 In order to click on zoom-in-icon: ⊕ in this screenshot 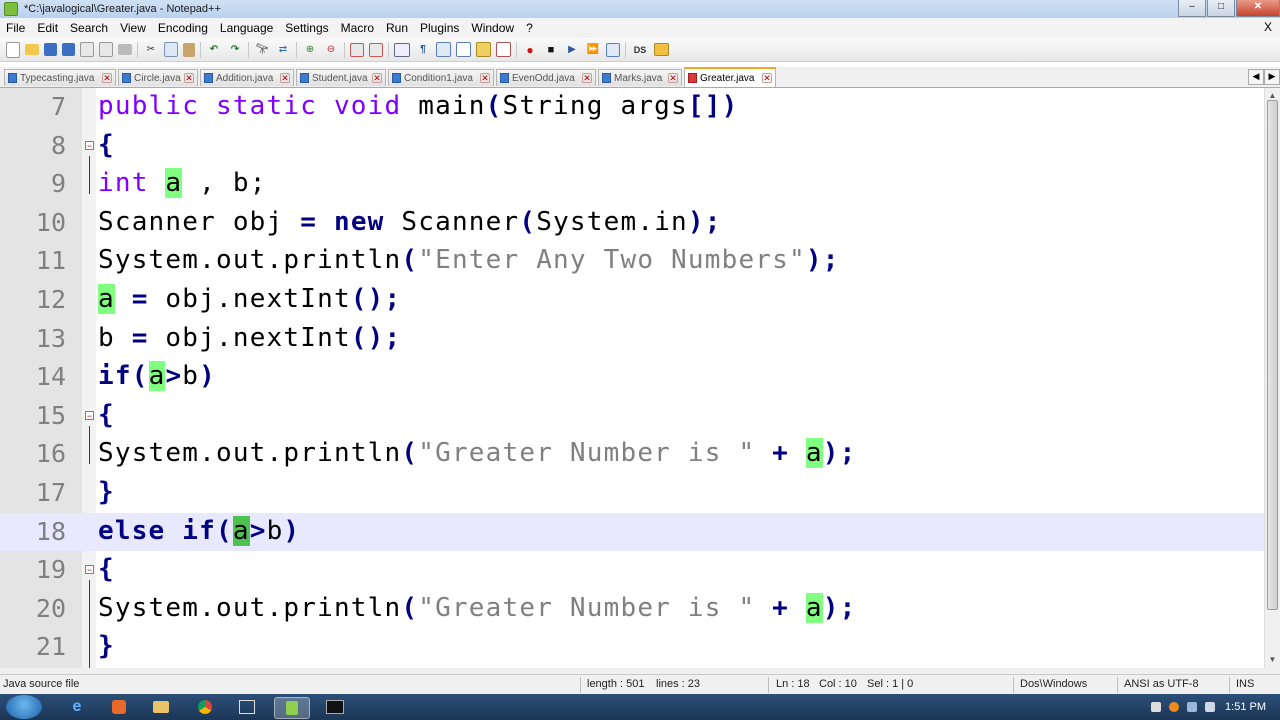, I will do `click(310, 50)`.